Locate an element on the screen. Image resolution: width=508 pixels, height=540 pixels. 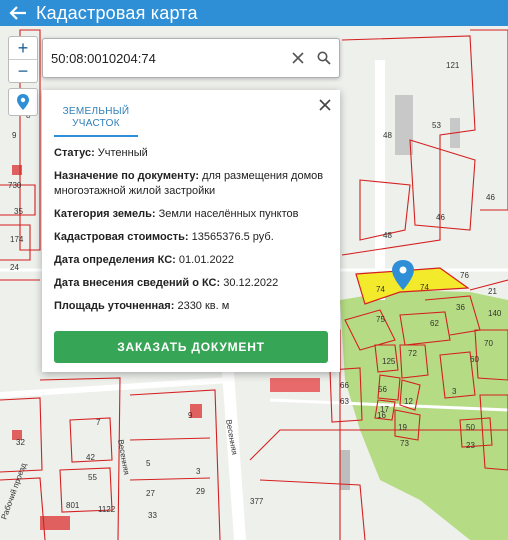
detail-value: 13565376.5 руб. is located at coordinates (232, 237).